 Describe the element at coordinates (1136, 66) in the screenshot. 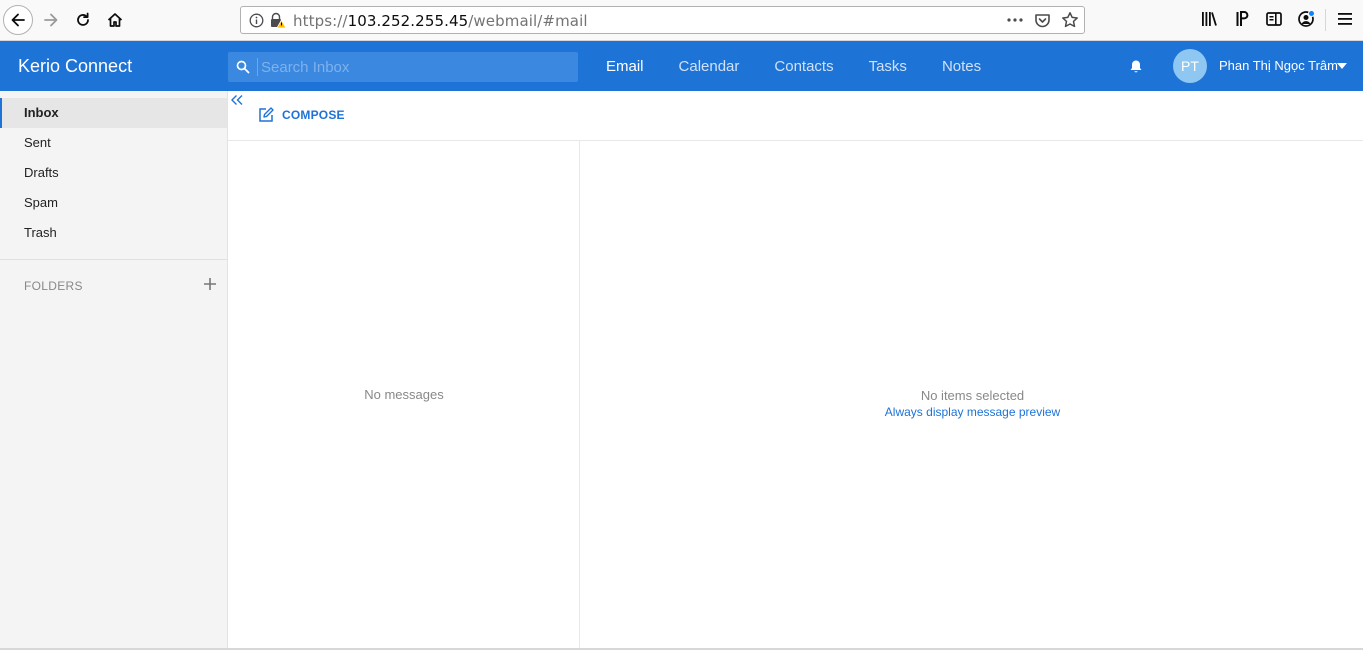

I see `bell-icon` at that location.